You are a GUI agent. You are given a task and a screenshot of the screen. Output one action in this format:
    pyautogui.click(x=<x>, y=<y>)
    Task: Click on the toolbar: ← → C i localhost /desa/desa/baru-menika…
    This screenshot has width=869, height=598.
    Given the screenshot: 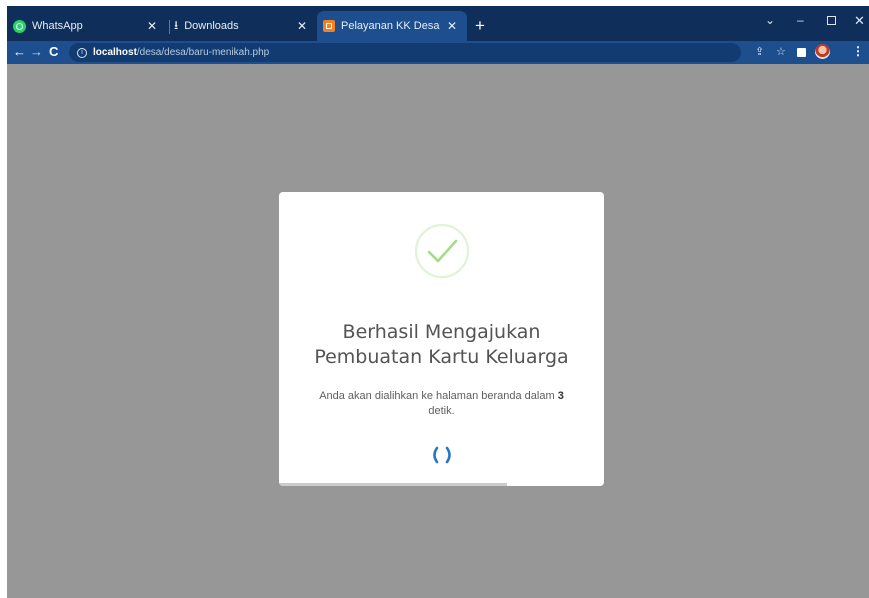 What is the action you would take?
    pyautogui.click(x=438, y=52)
    